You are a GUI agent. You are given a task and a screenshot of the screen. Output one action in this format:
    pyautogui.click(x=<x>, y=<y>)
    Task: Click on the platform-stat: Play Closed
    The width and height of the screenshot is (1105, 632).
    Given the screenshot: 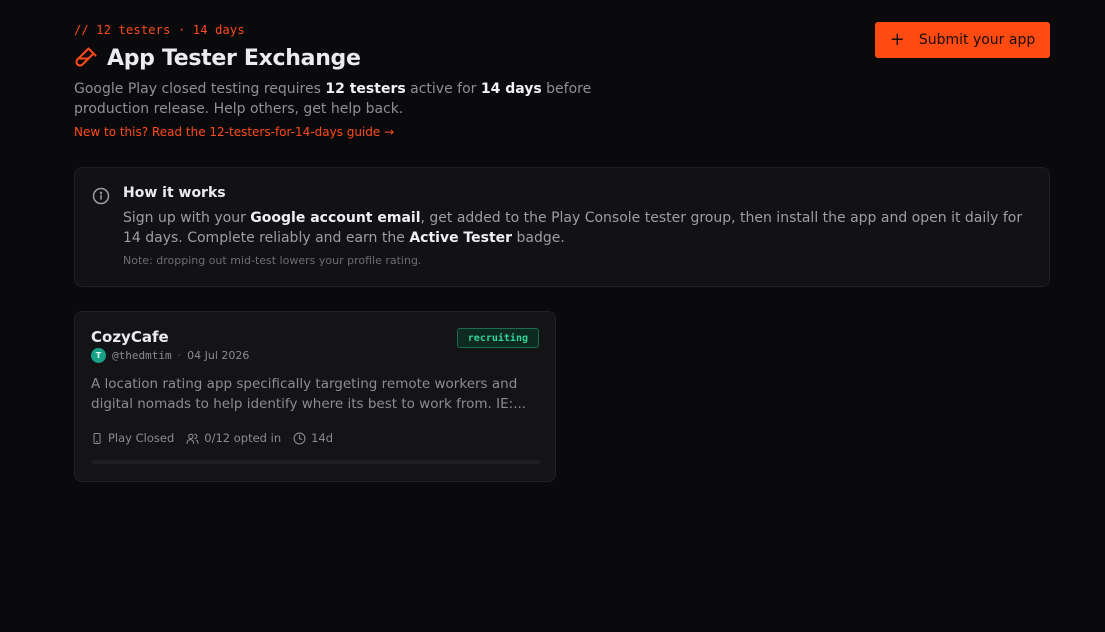 What is the action you would take?
    pyautogui.click(x=132, y=438)
    